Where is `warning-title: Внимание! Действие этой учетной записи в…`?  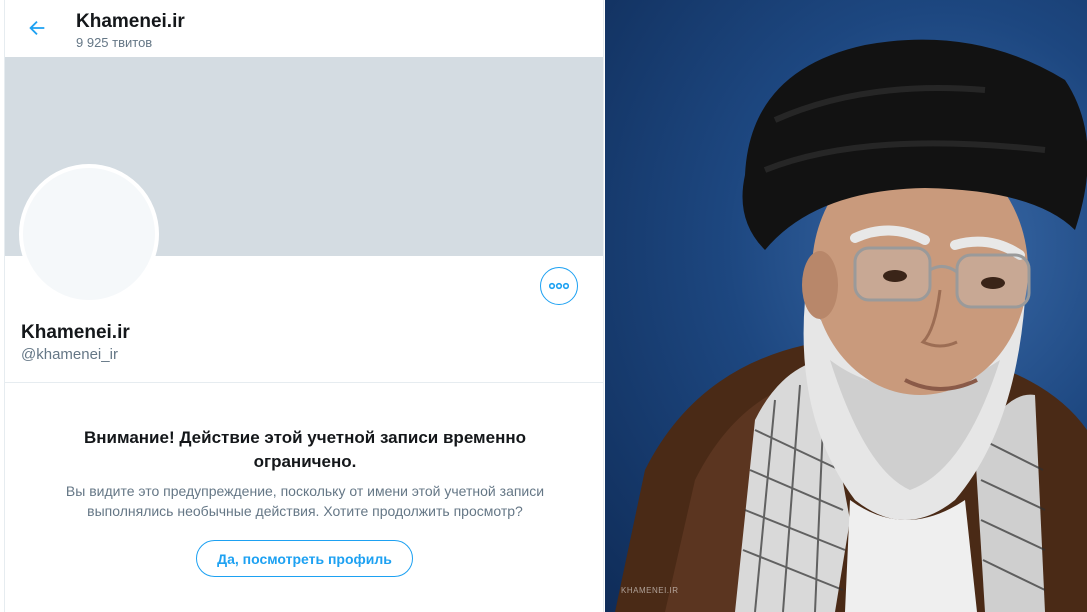 warning-title: Внимание! Действие этой учетной записи в… is located at coordinates (305, 449).